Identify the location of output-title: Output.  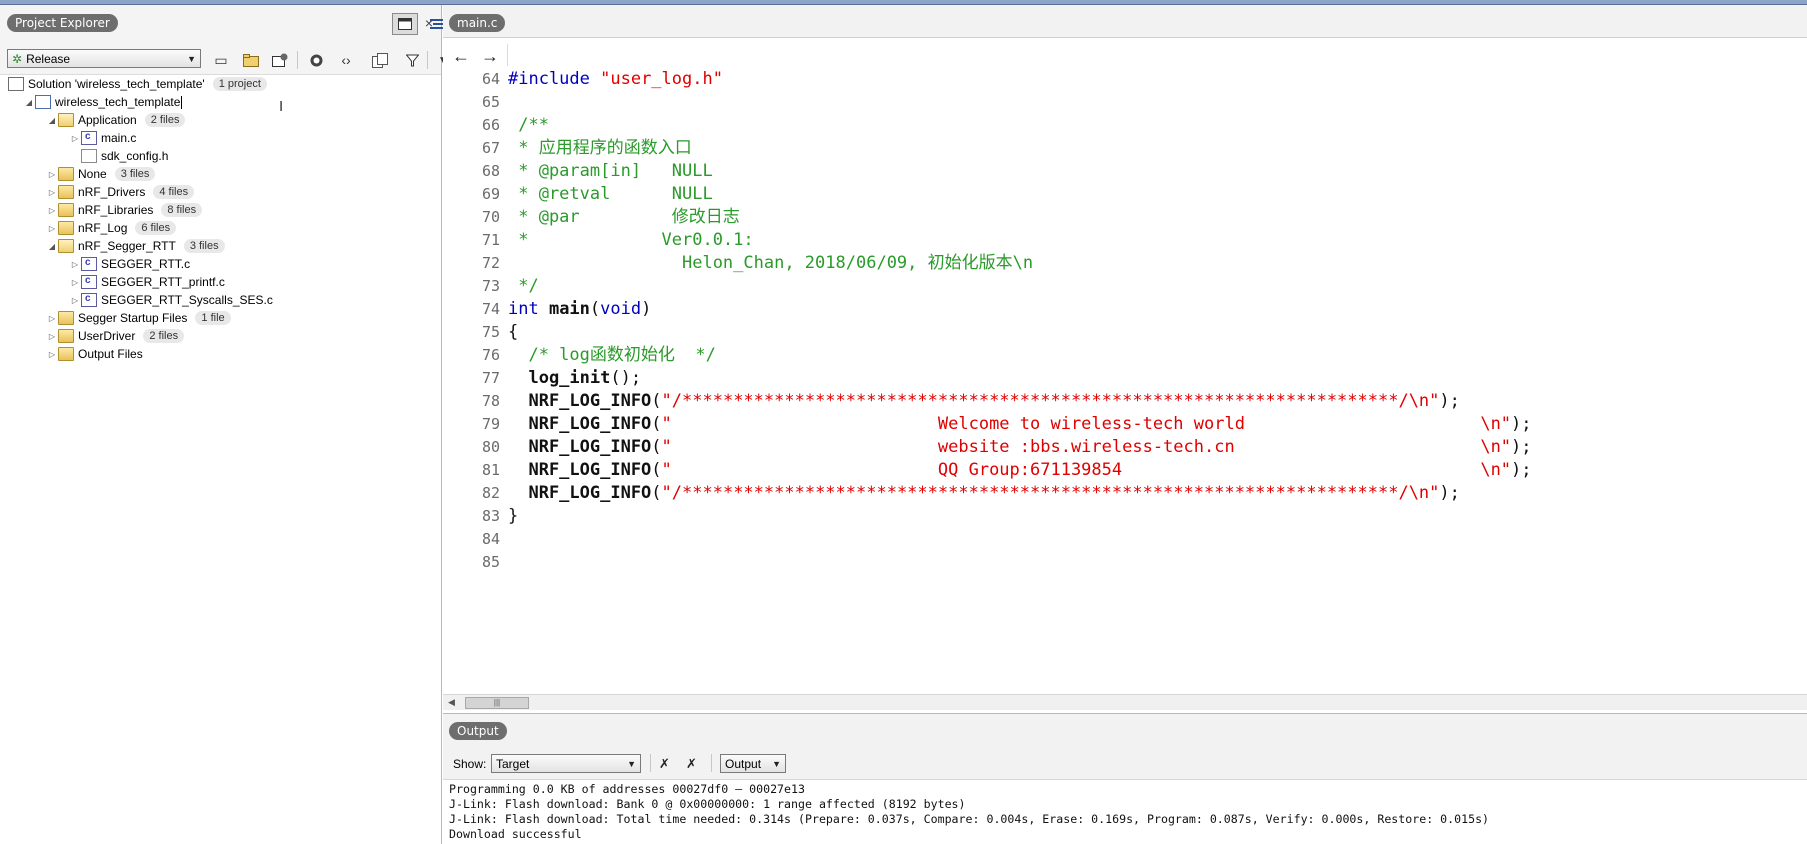
(478, 731).